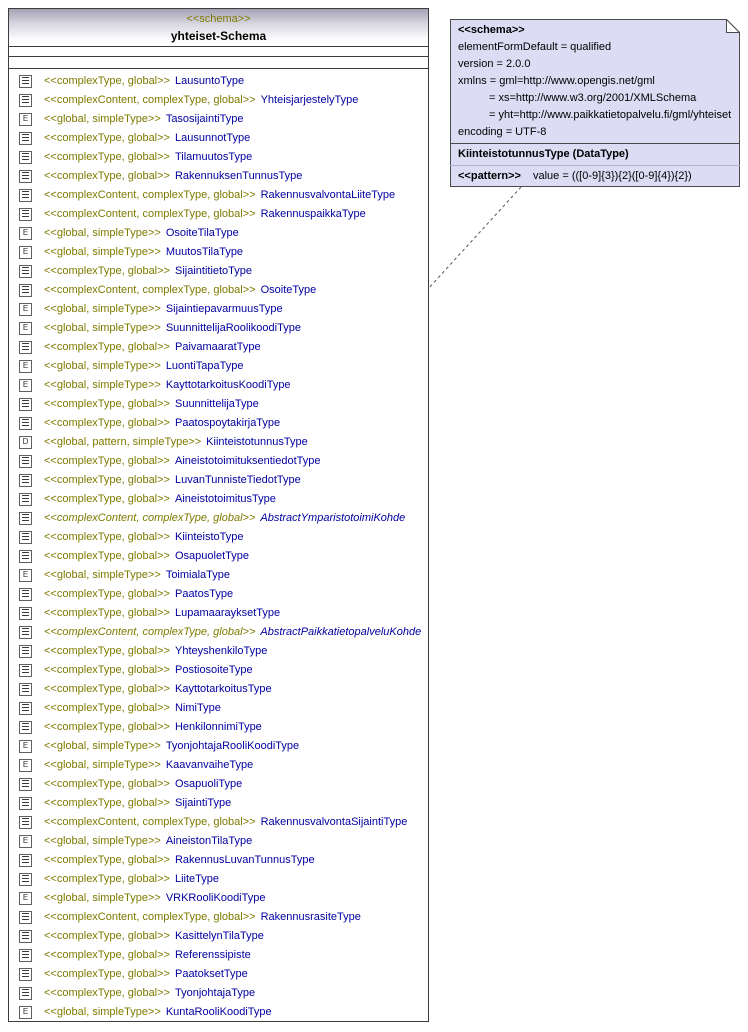 Image resolution: width=748 pixels, height=1032 pixels. What do you see at coordinates (238, 176) in the screenshot?
I see `row-type-name: RakennuksenTunnusType` at bounding box center [238, 176].